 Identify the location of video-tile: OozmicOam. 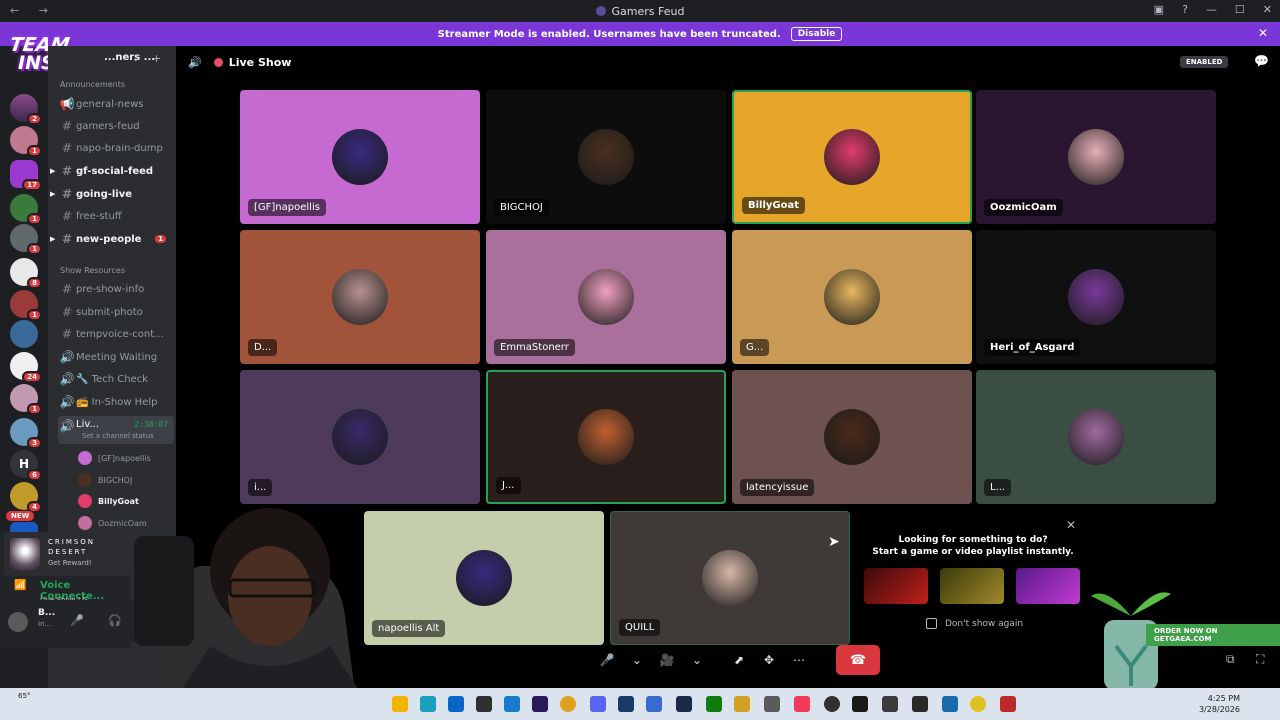
(1096, 157).